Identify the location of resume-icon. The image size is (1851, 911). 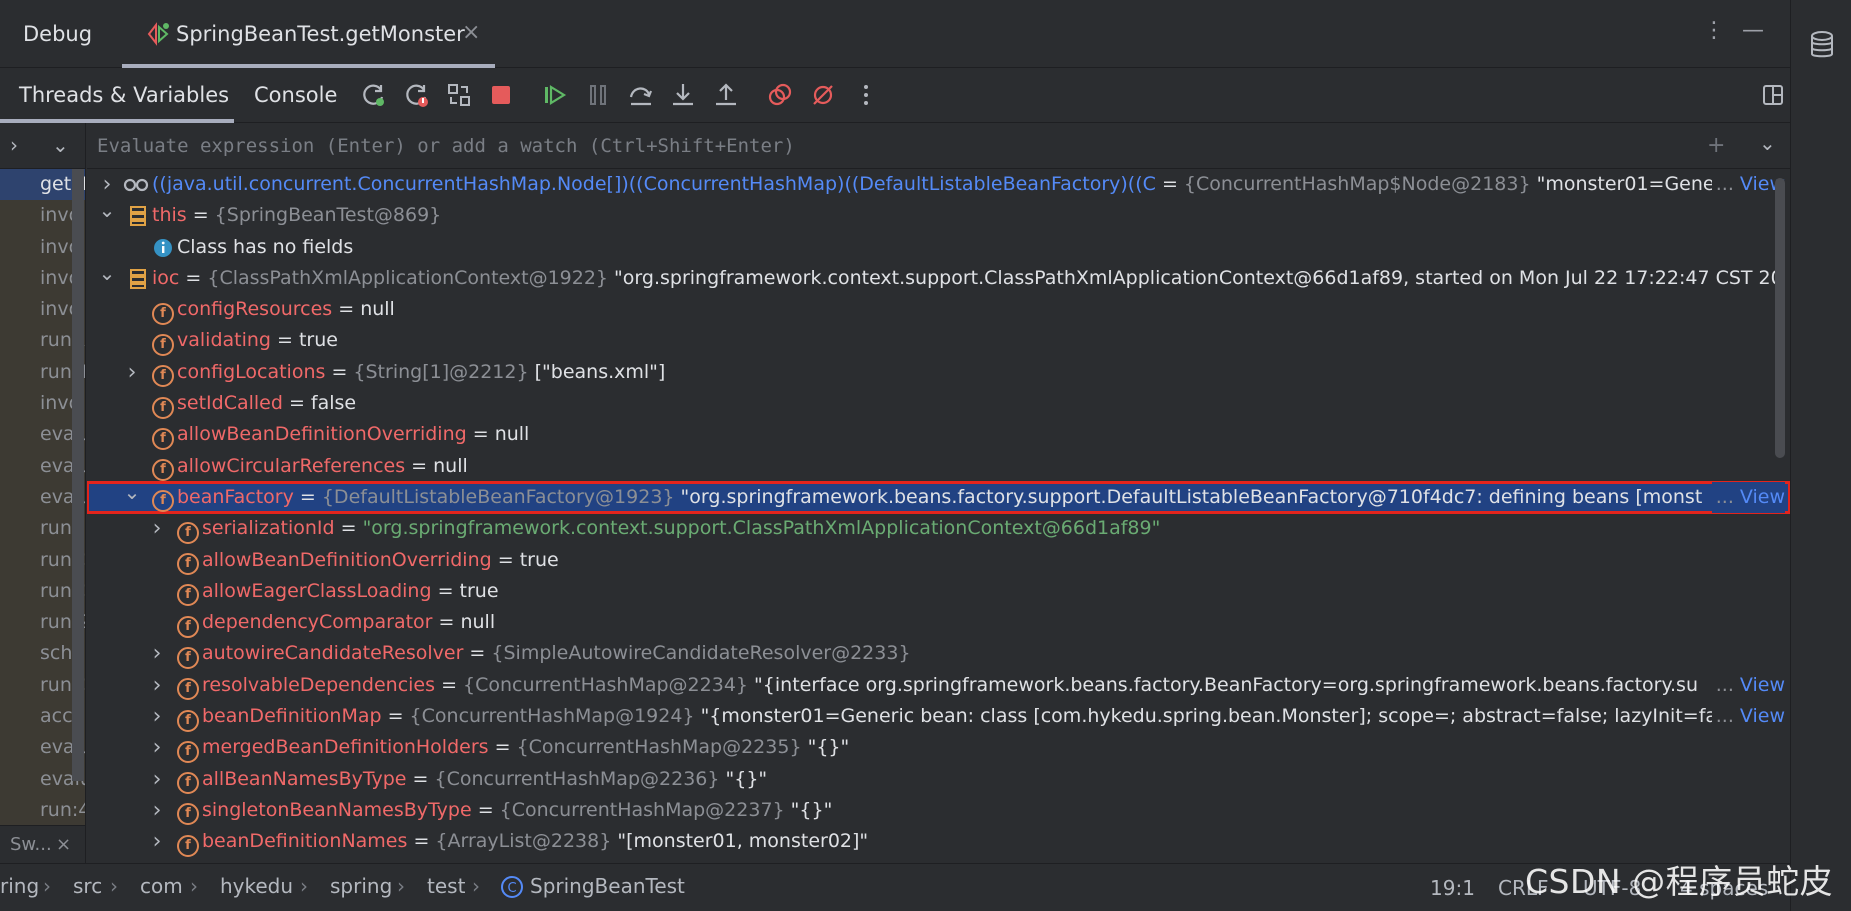
(555, 95).